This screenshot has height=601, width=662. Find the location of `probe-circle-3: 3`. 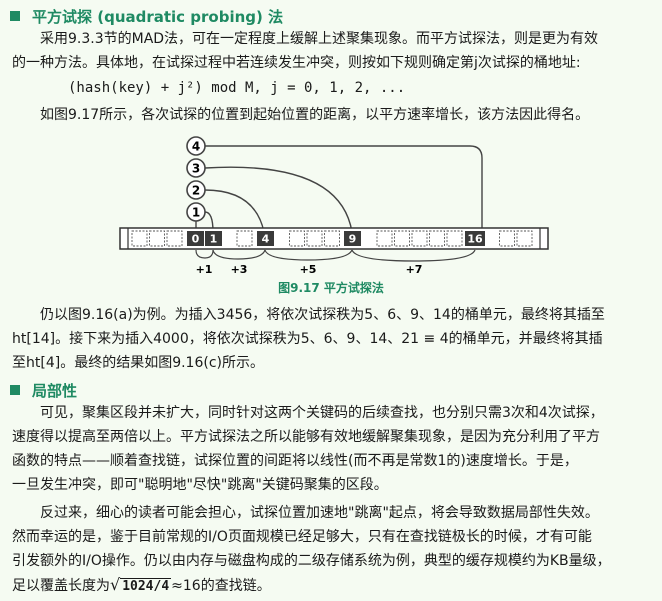

probe-circle-3: 3 is located at coordinates (196, 168).